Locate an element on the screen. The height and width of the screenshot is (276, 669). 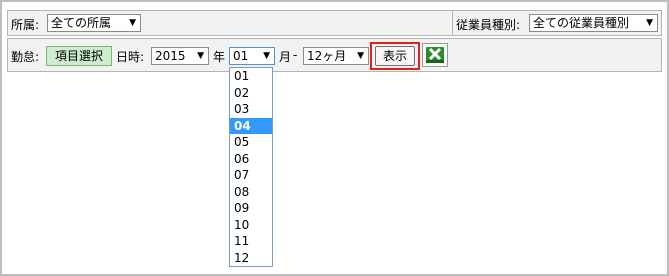
employee-type-select-value: 全ての従業員種別 is located at coordinates (581, 23).